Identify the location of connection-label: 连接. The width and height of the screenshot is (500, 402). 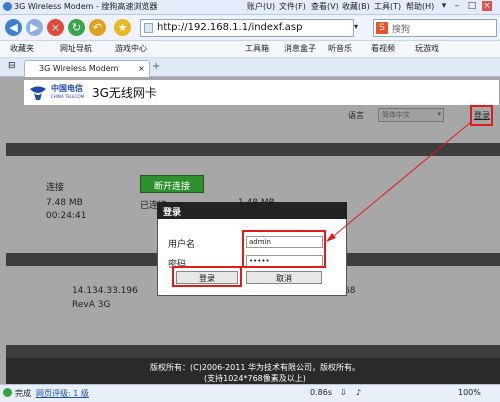
(55, 188).